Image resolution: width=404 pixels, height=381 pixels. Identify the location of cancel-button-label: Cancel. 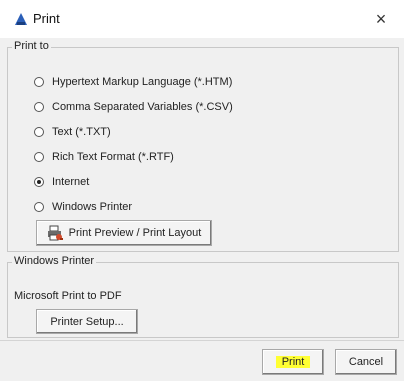
(366, 362).